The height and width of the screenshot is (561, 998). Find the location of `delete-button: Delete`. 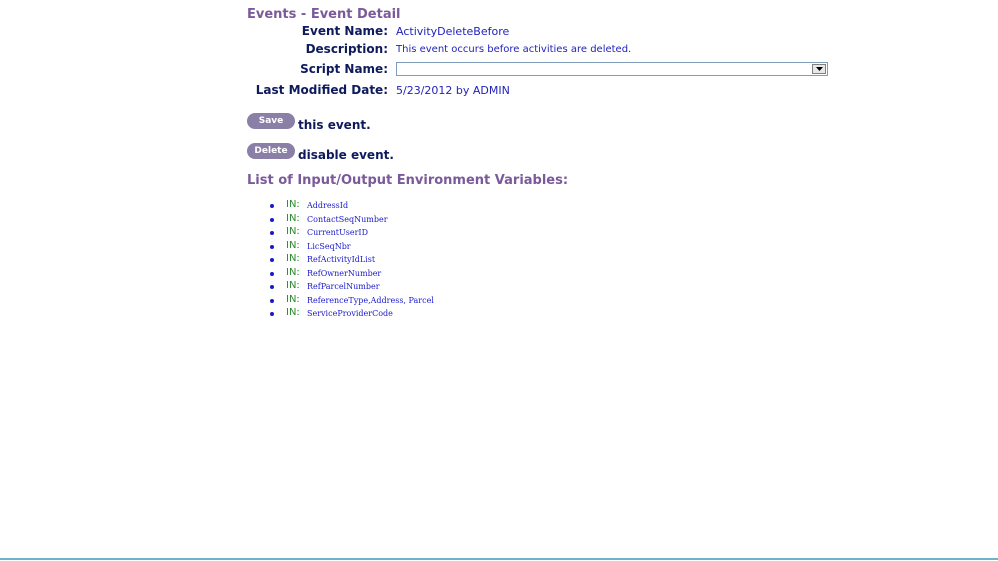

delete-button: Delete is located at coordinates (271, 151).